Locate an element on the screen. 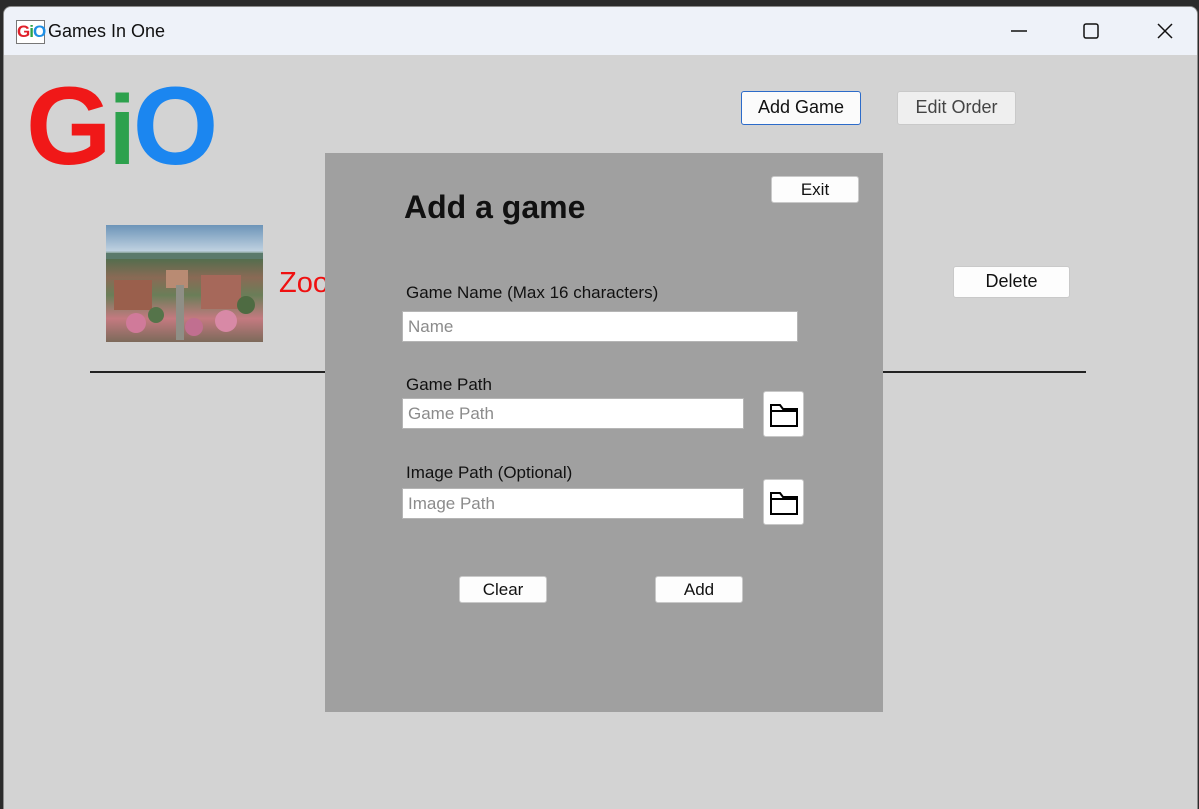  close-button is located at coordinates (1163, 31).